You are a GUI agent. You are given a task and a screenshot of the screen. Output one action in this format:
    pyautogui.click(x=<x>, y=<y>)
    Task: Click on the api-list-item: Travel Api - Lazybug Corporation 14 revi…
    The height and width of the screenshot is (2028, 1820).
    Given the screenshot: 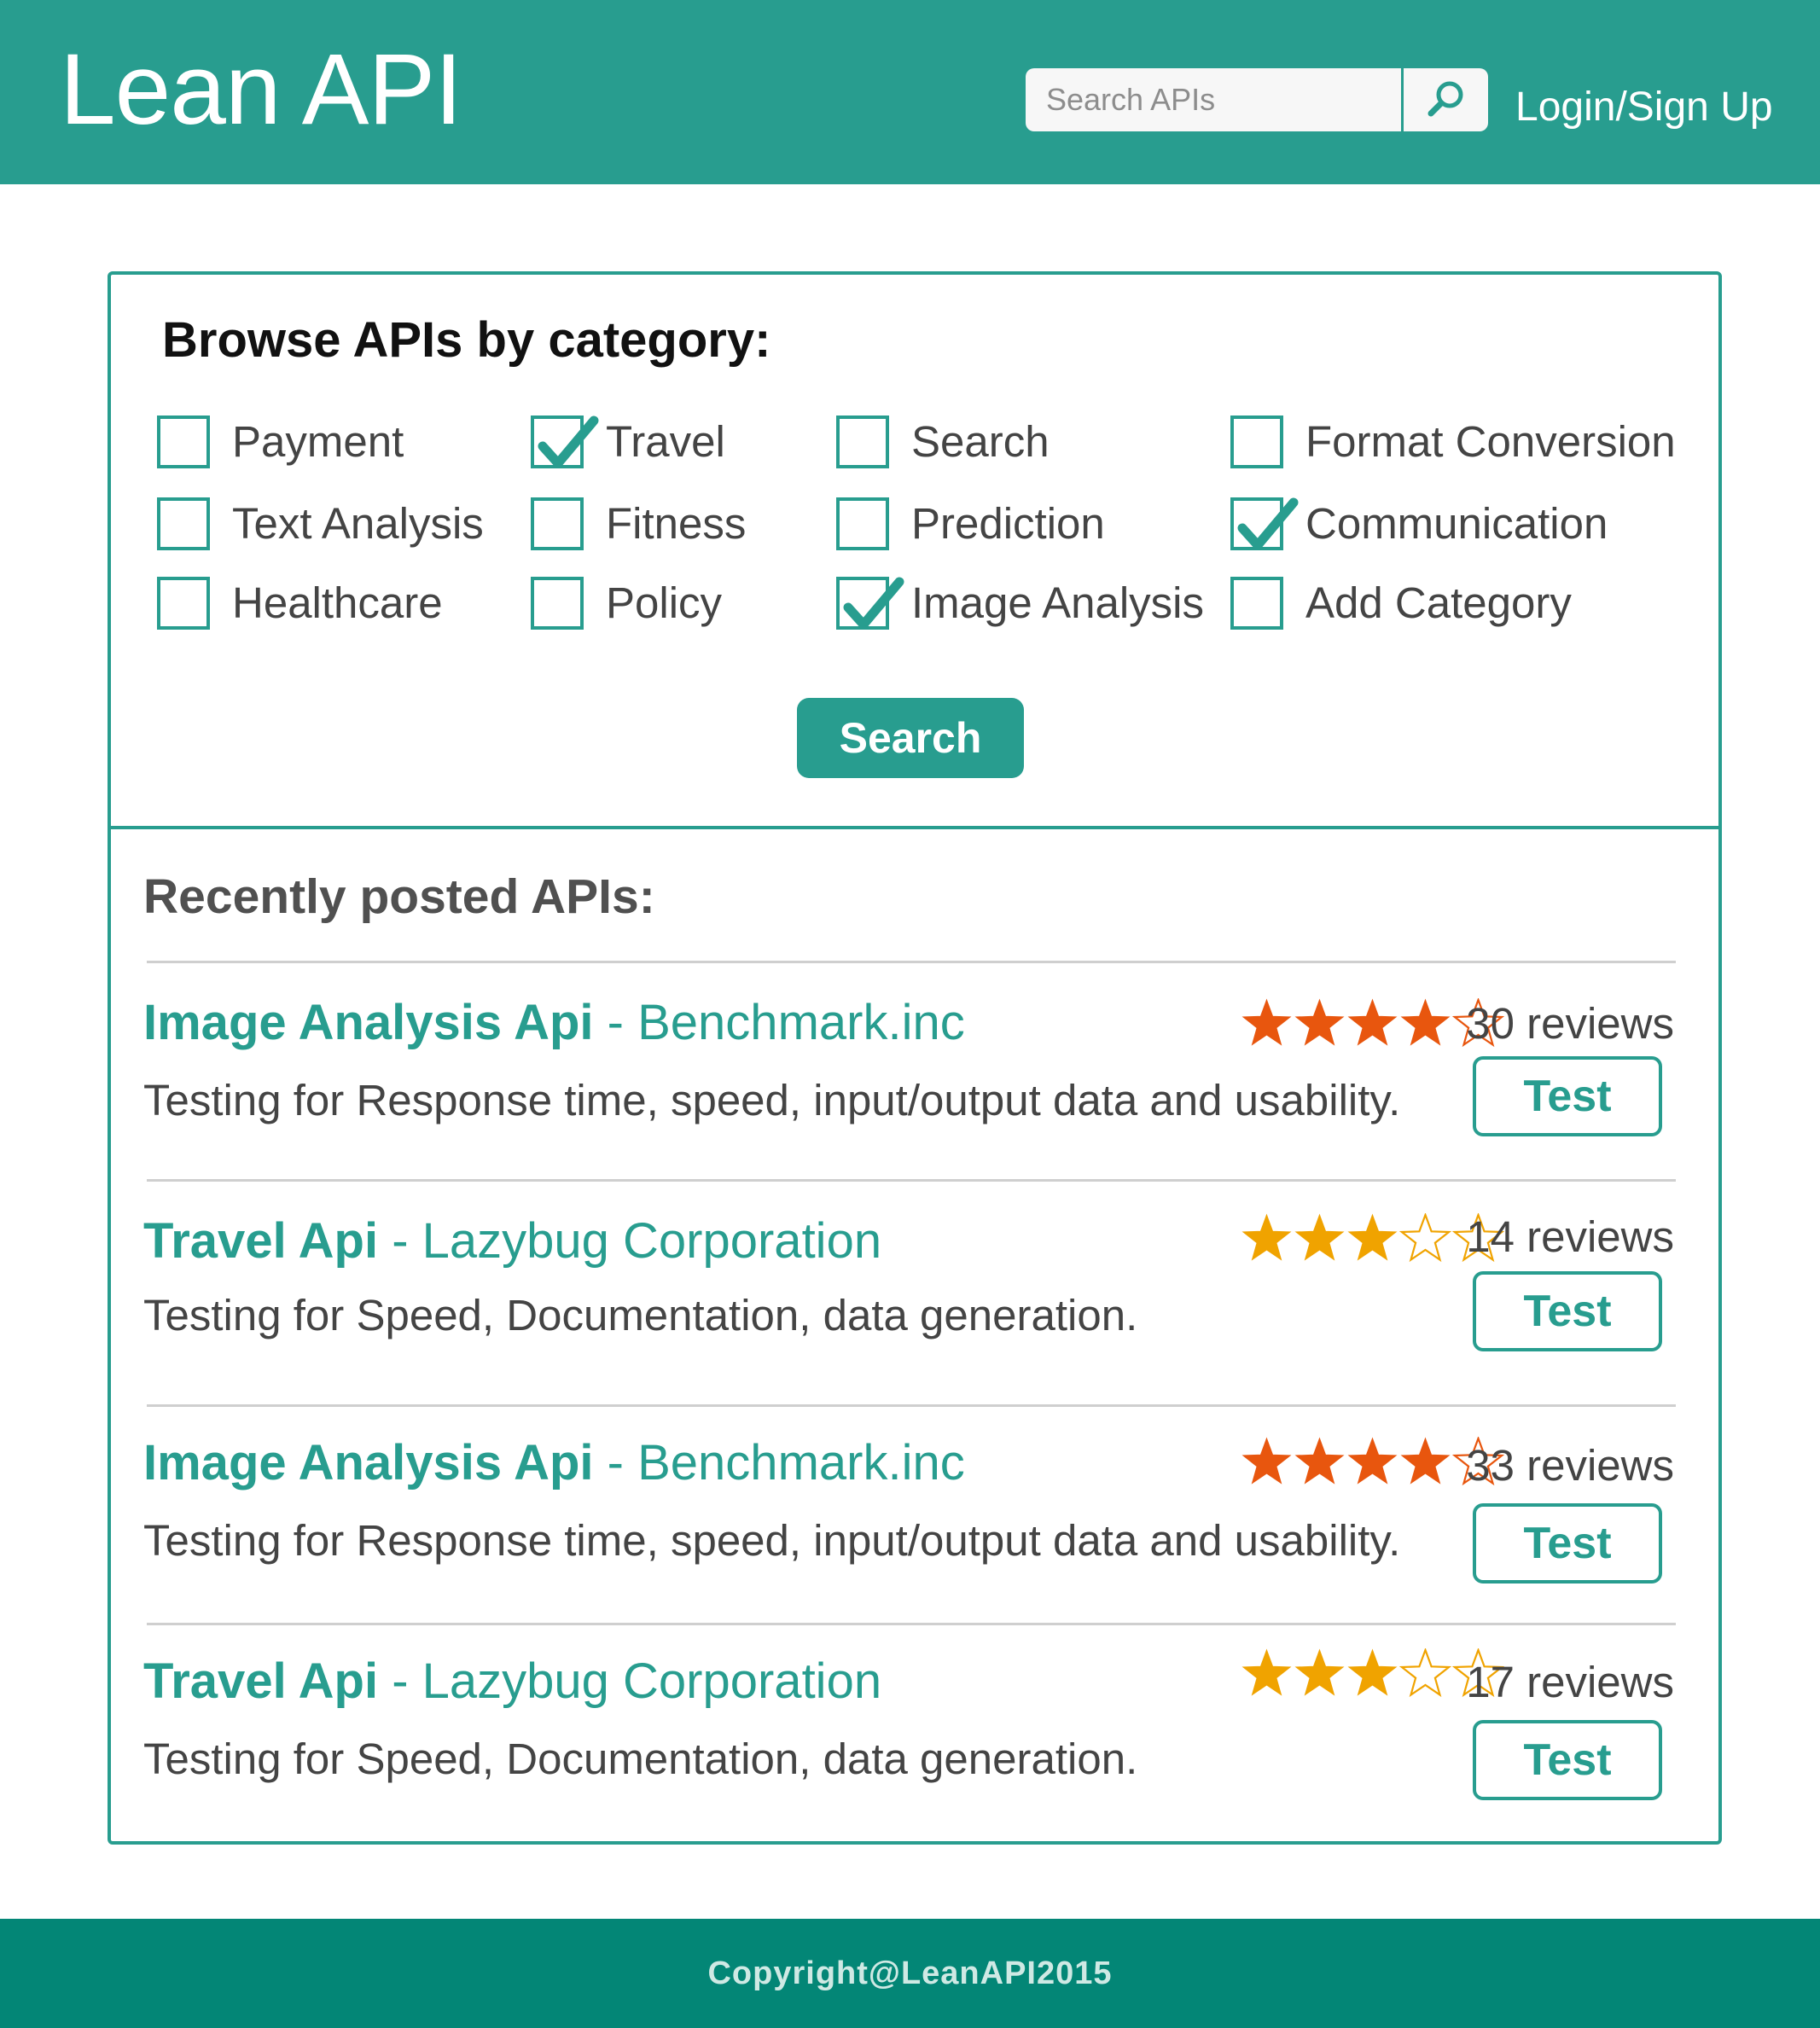 What is the action you would take?
    pyautogui.click(x=909, y=1291)
    